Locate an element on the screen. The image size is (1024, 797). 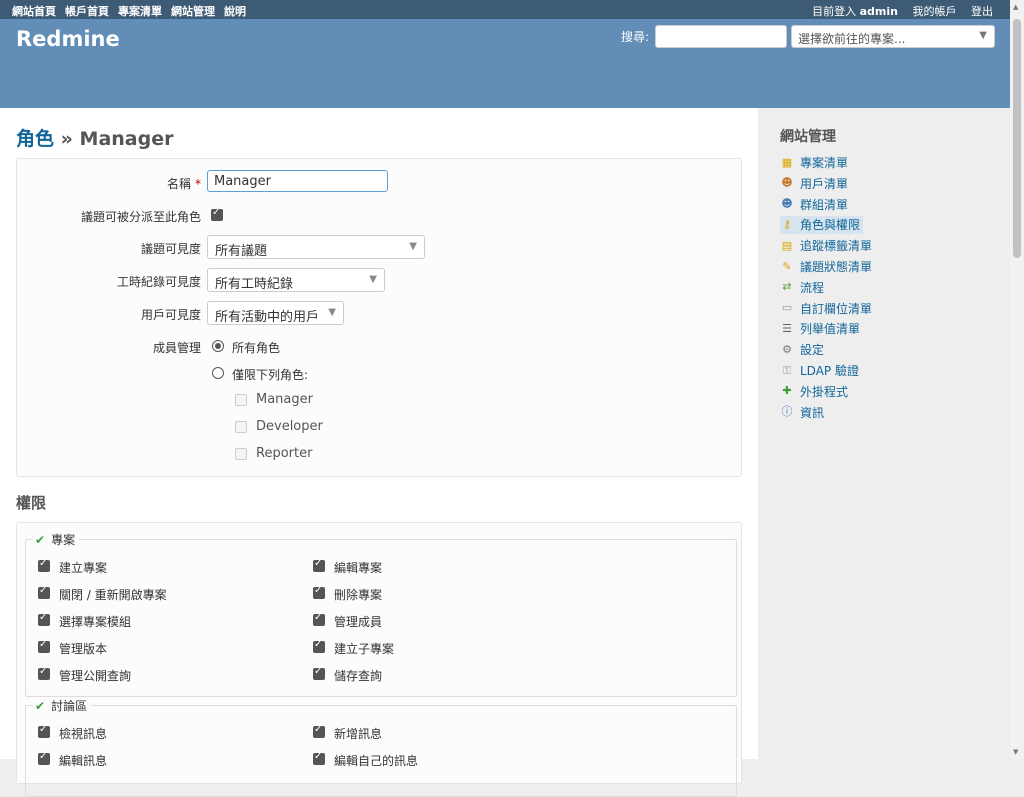
sidebar-item-projects: ▦ 專案清單 is located at coordinates (814, 163).